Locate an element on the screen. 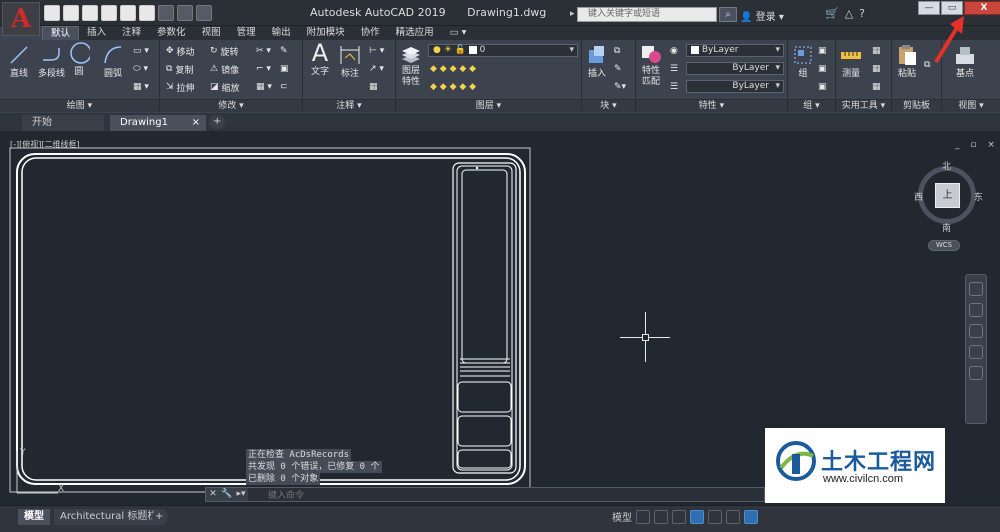 Image resolution: width=1000 pixels, height=532 pixels. layer-properties-tool: 图层 特性 is located at coordinates (411, 66).